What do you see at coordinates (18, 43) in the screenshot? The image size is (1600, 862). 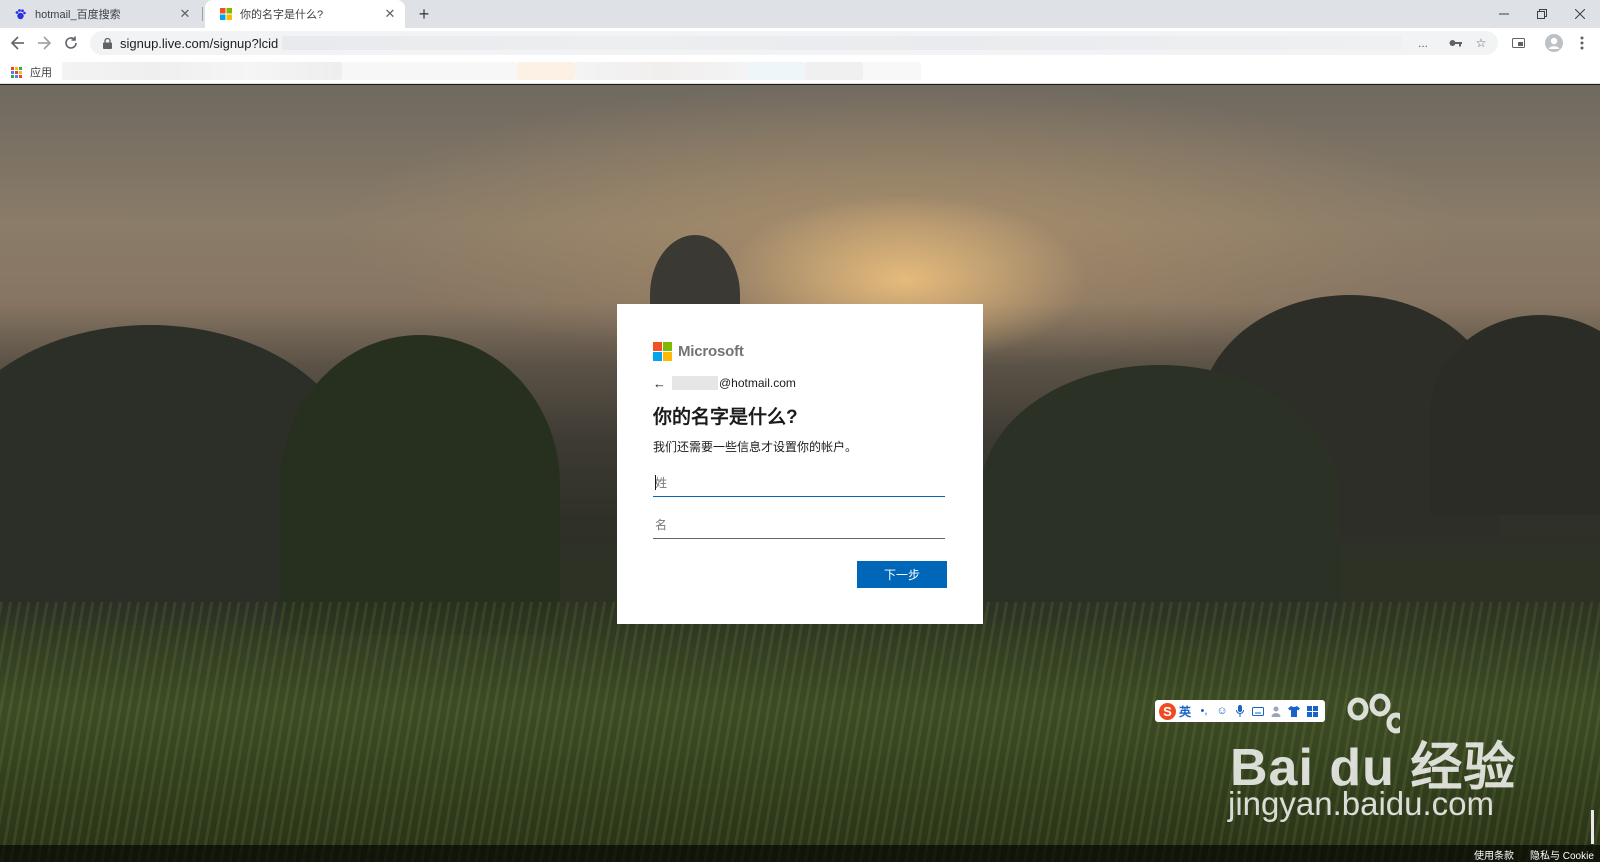 I see `back-icon` at bounding box center [18, 43].